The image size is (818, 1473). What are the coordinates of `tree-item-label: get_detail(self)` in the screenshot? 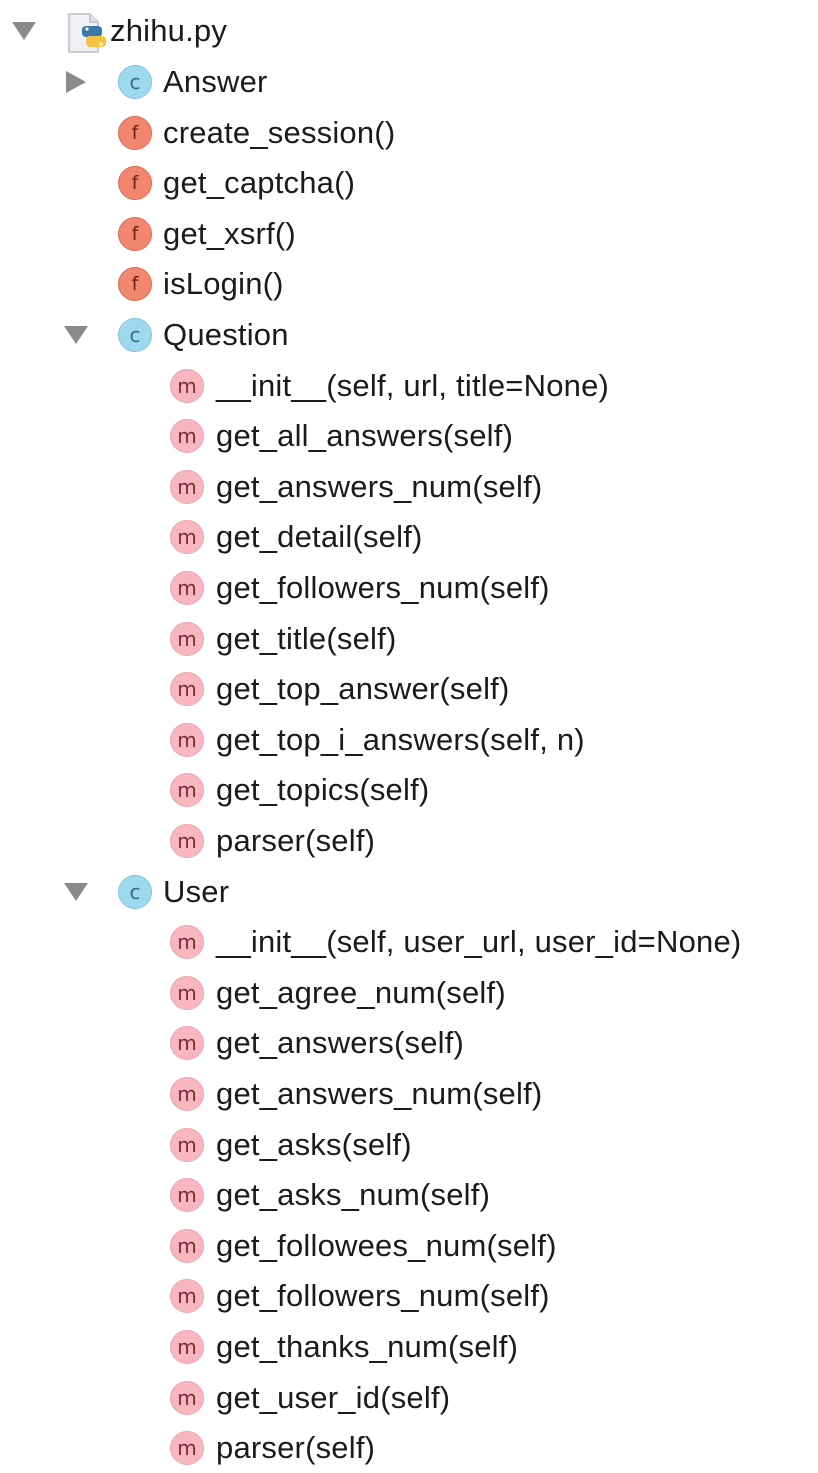 It's located at (319, 536).